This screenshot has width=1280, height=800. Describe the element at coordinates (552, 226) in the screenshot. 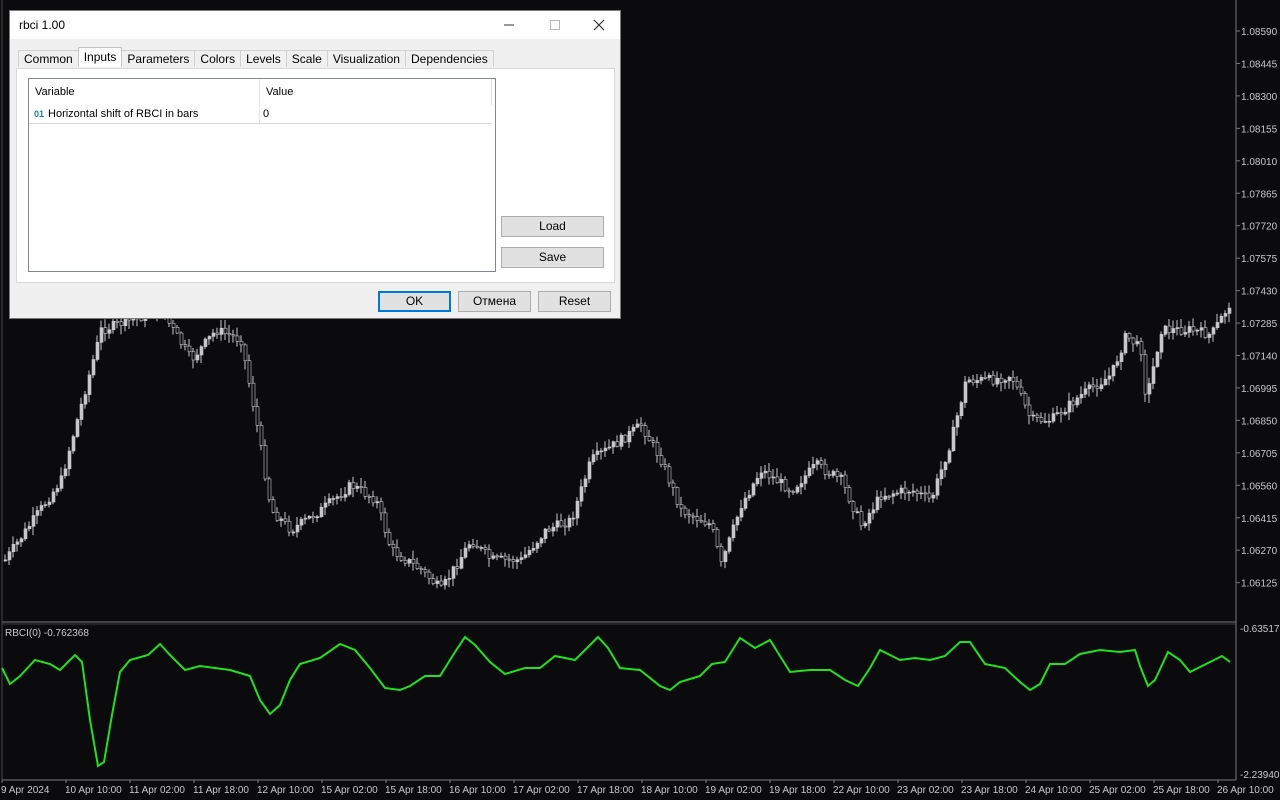

I see `load-button: Load` at that location.